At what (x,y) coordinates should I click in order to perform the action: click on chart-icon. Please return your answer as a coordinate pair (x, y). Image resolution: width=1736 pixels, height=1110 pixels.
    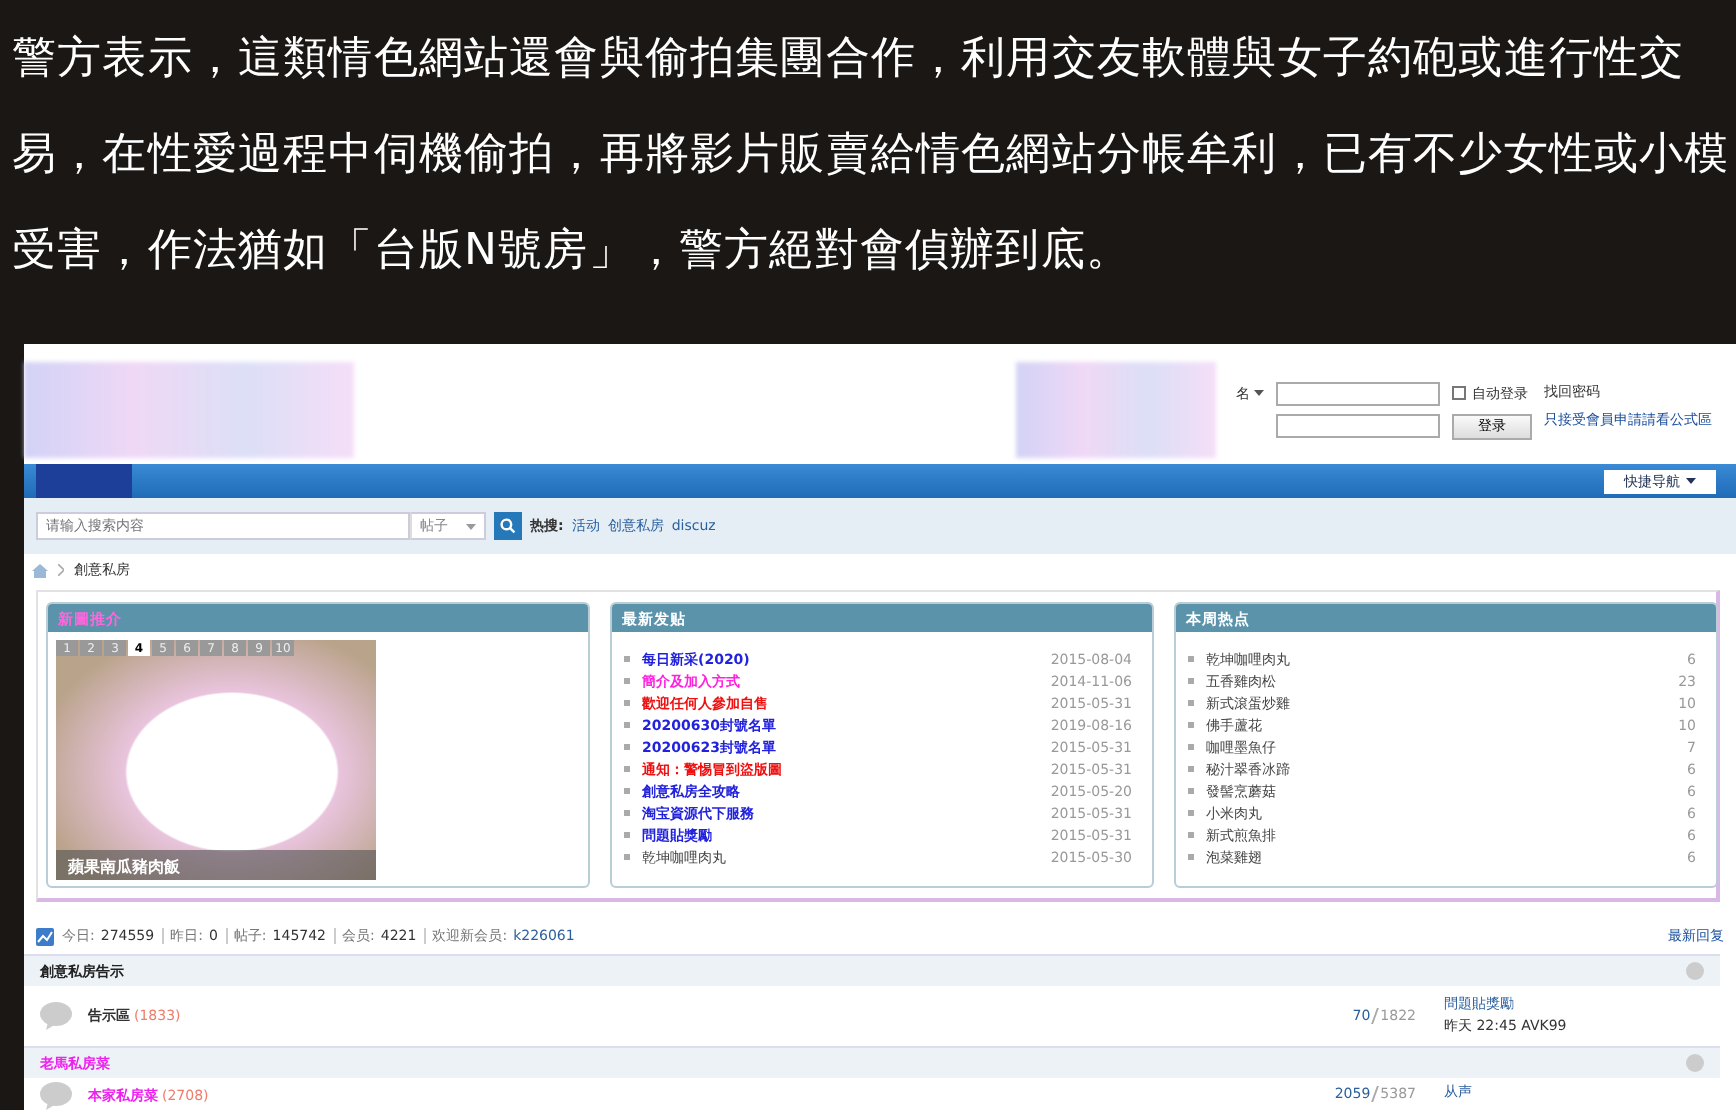
    Looking at the image, I should click on (45, 936).